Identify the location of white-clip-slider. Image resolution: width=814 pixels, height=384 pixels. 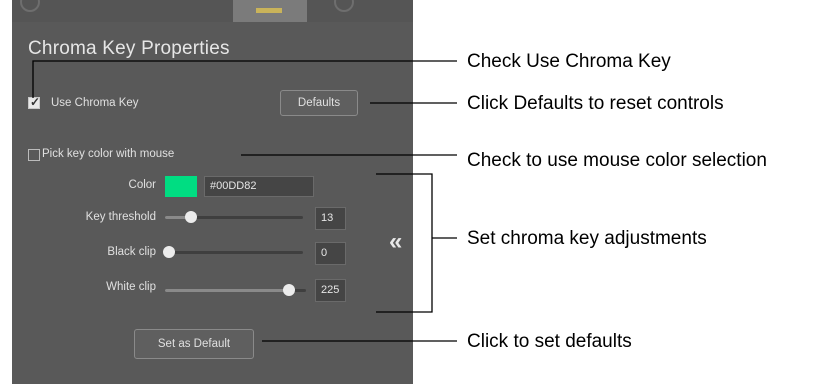
(235, 290).